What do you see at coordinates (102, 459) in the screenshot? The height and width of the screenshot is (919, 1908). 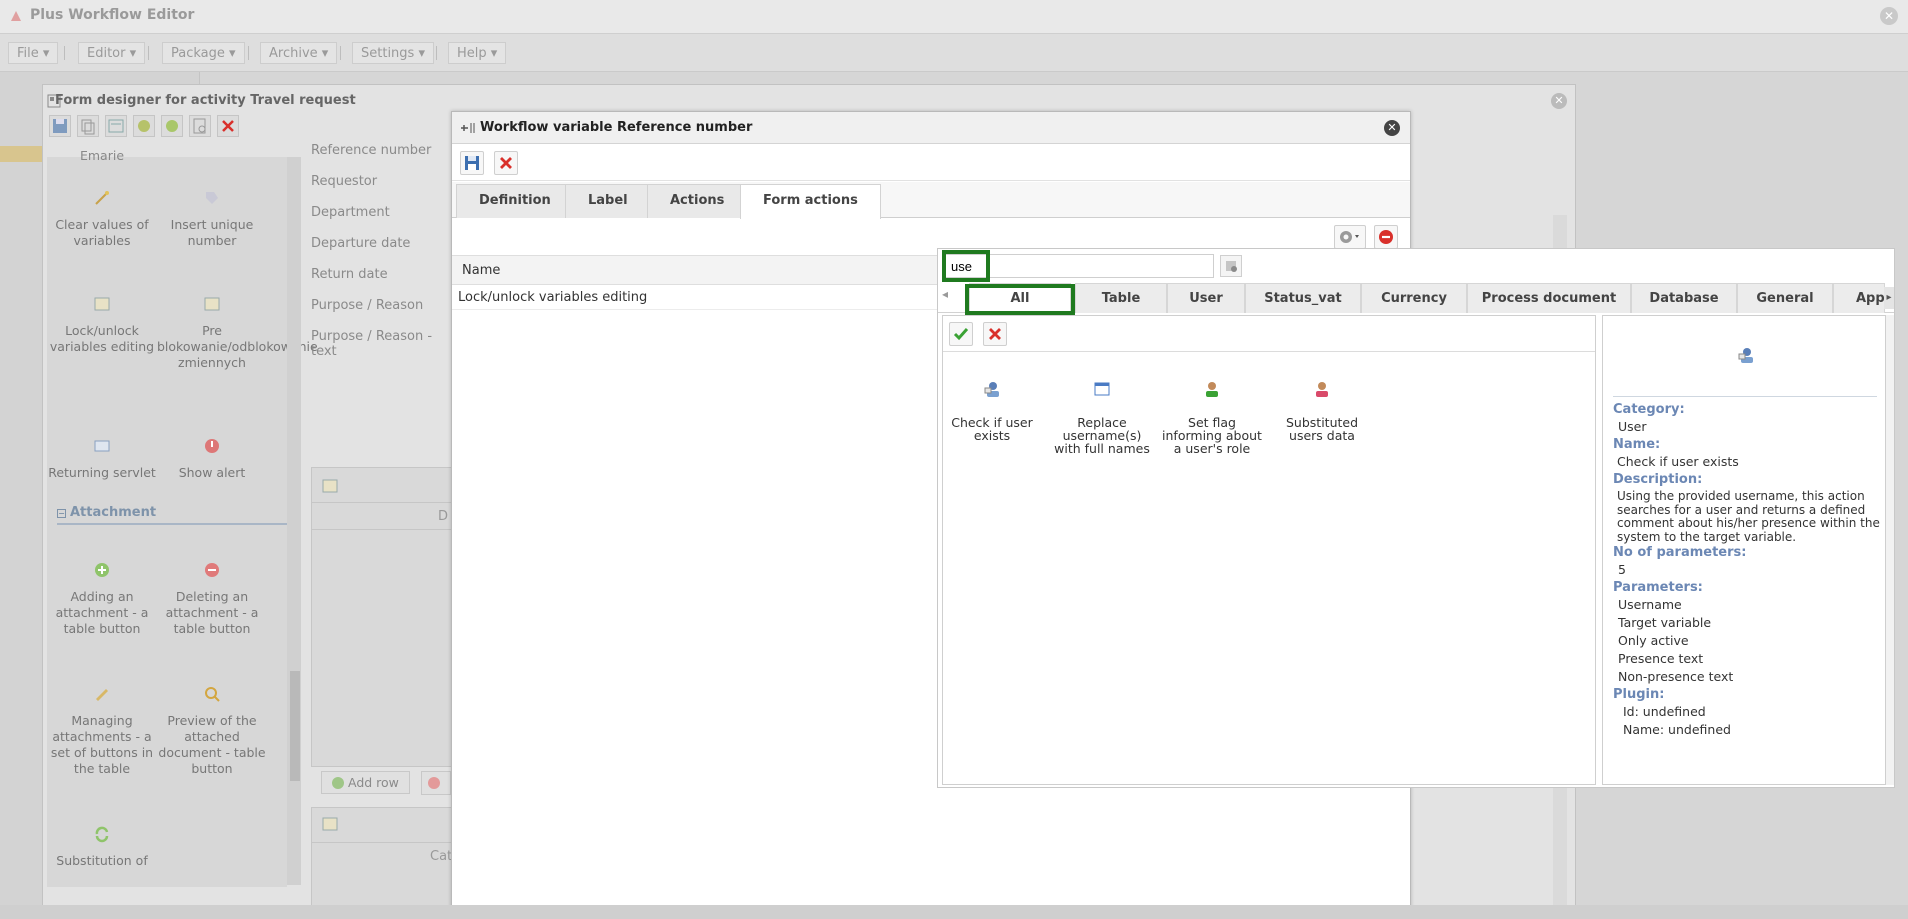 I see `palette-item-returning-servlet: Returning servlet` at bounding box center [102, 459].